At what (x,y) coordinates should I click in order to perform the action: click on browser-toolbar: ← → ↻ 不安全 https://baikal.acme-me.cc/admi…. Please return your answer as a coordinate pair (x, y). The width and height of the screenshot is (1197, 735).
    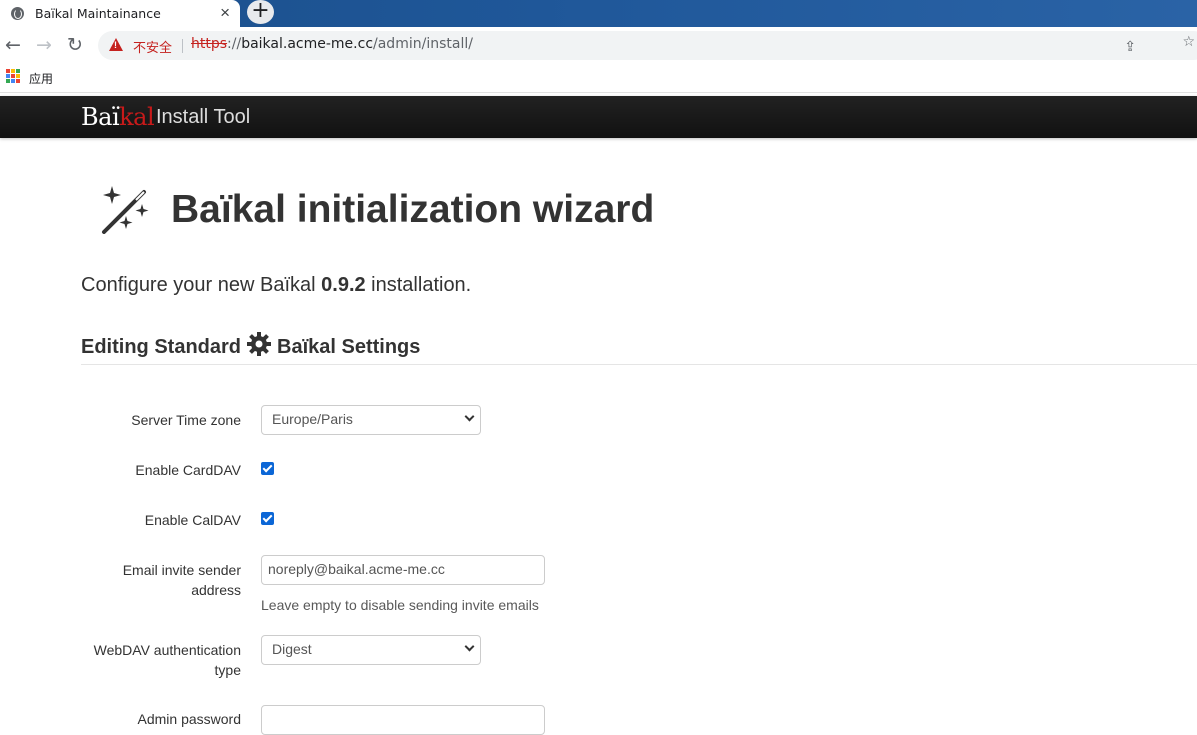
    Looking at the image, I should click on (598, 45).